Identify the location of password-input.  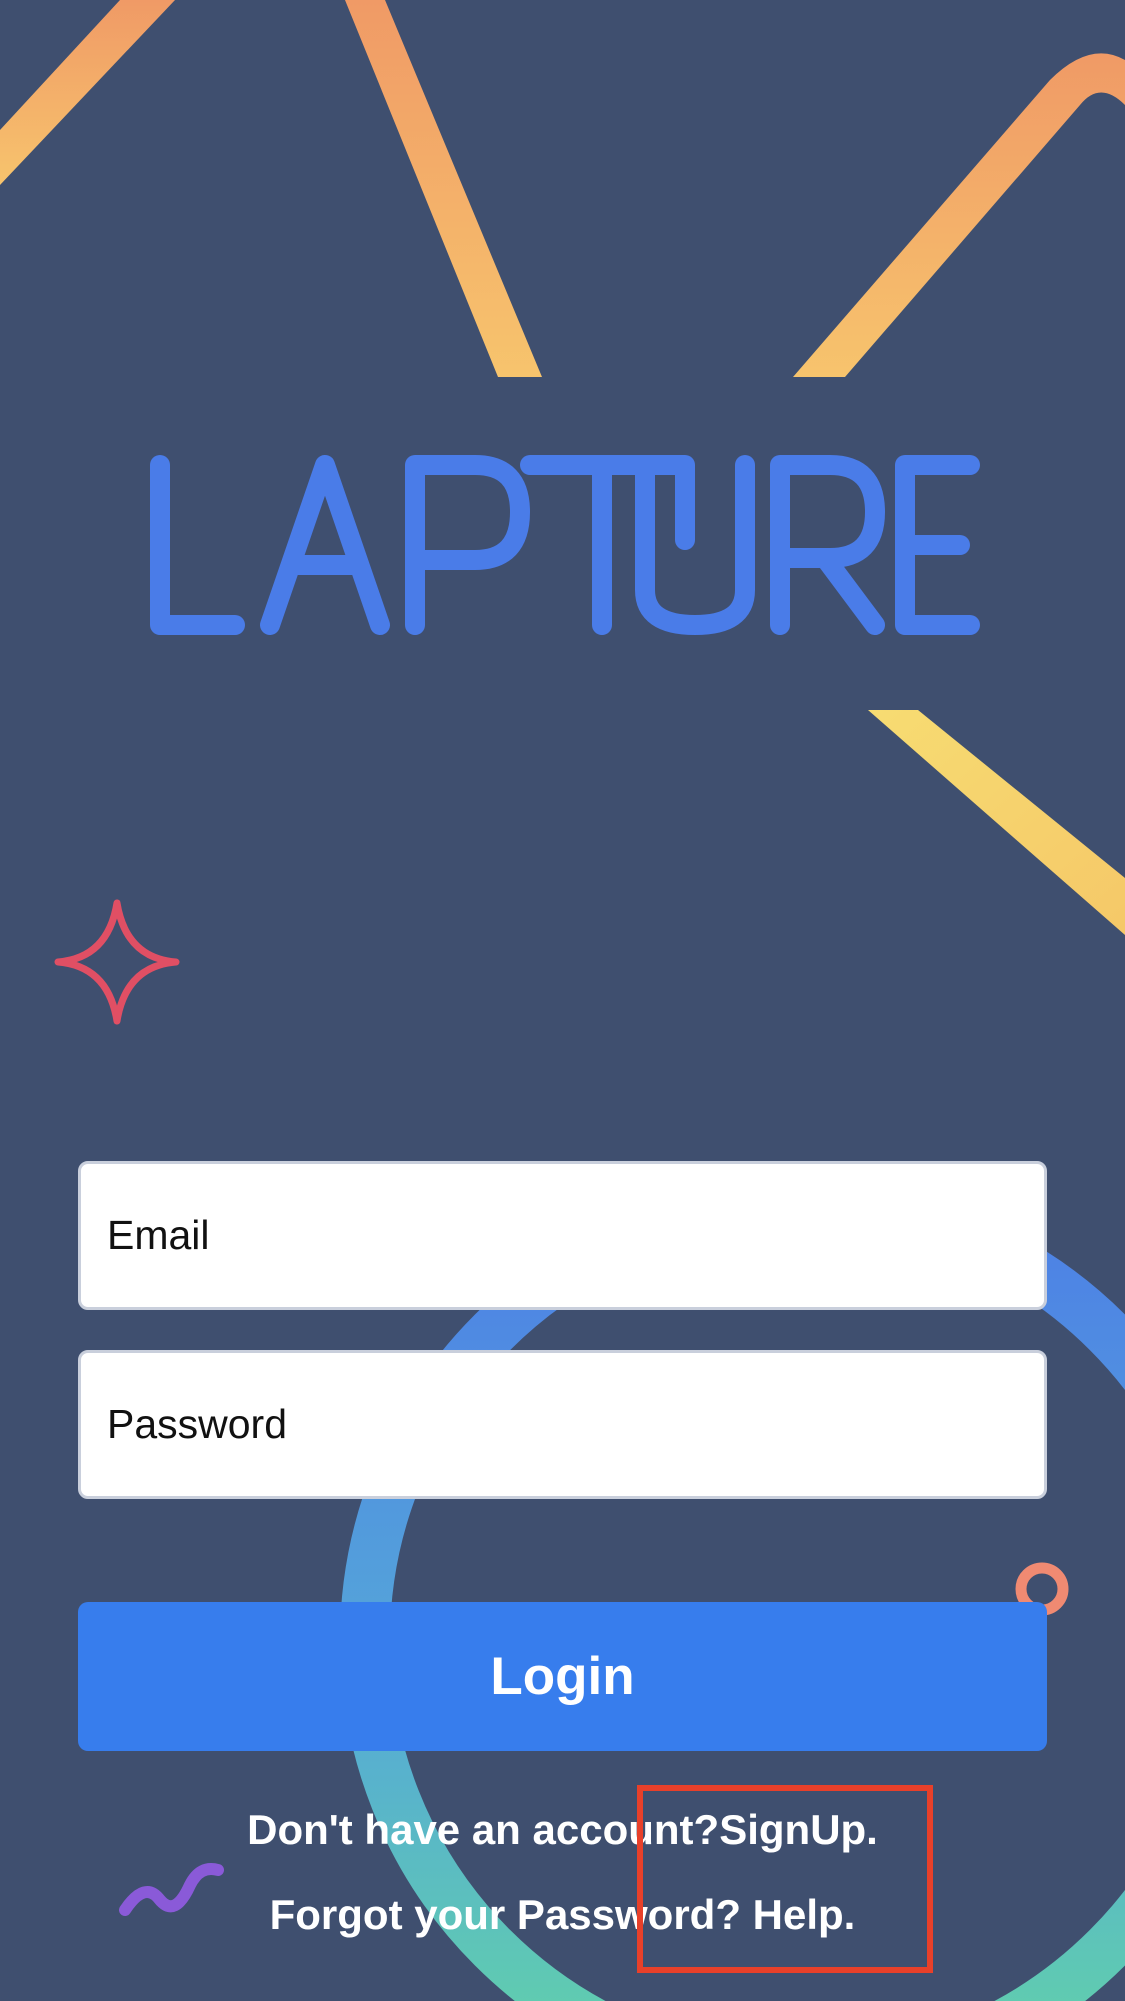
(562, 1424).